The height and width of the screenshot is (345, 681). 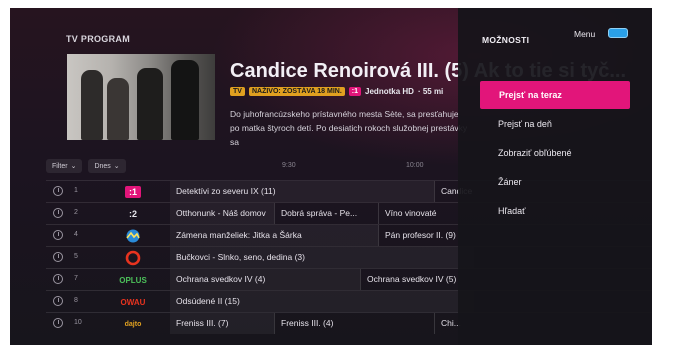 I want to click on joj-logo-icon, so click(x=133, y=258).